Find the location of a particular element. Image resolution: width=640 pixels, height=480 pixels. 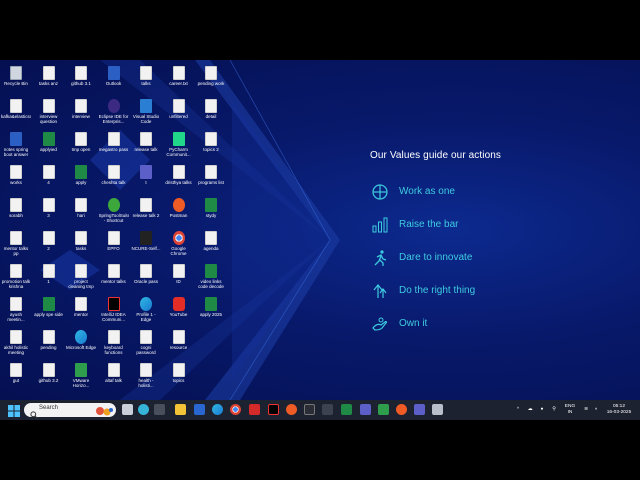

desktop-icon: 1 is located at coordinates (49, 278).